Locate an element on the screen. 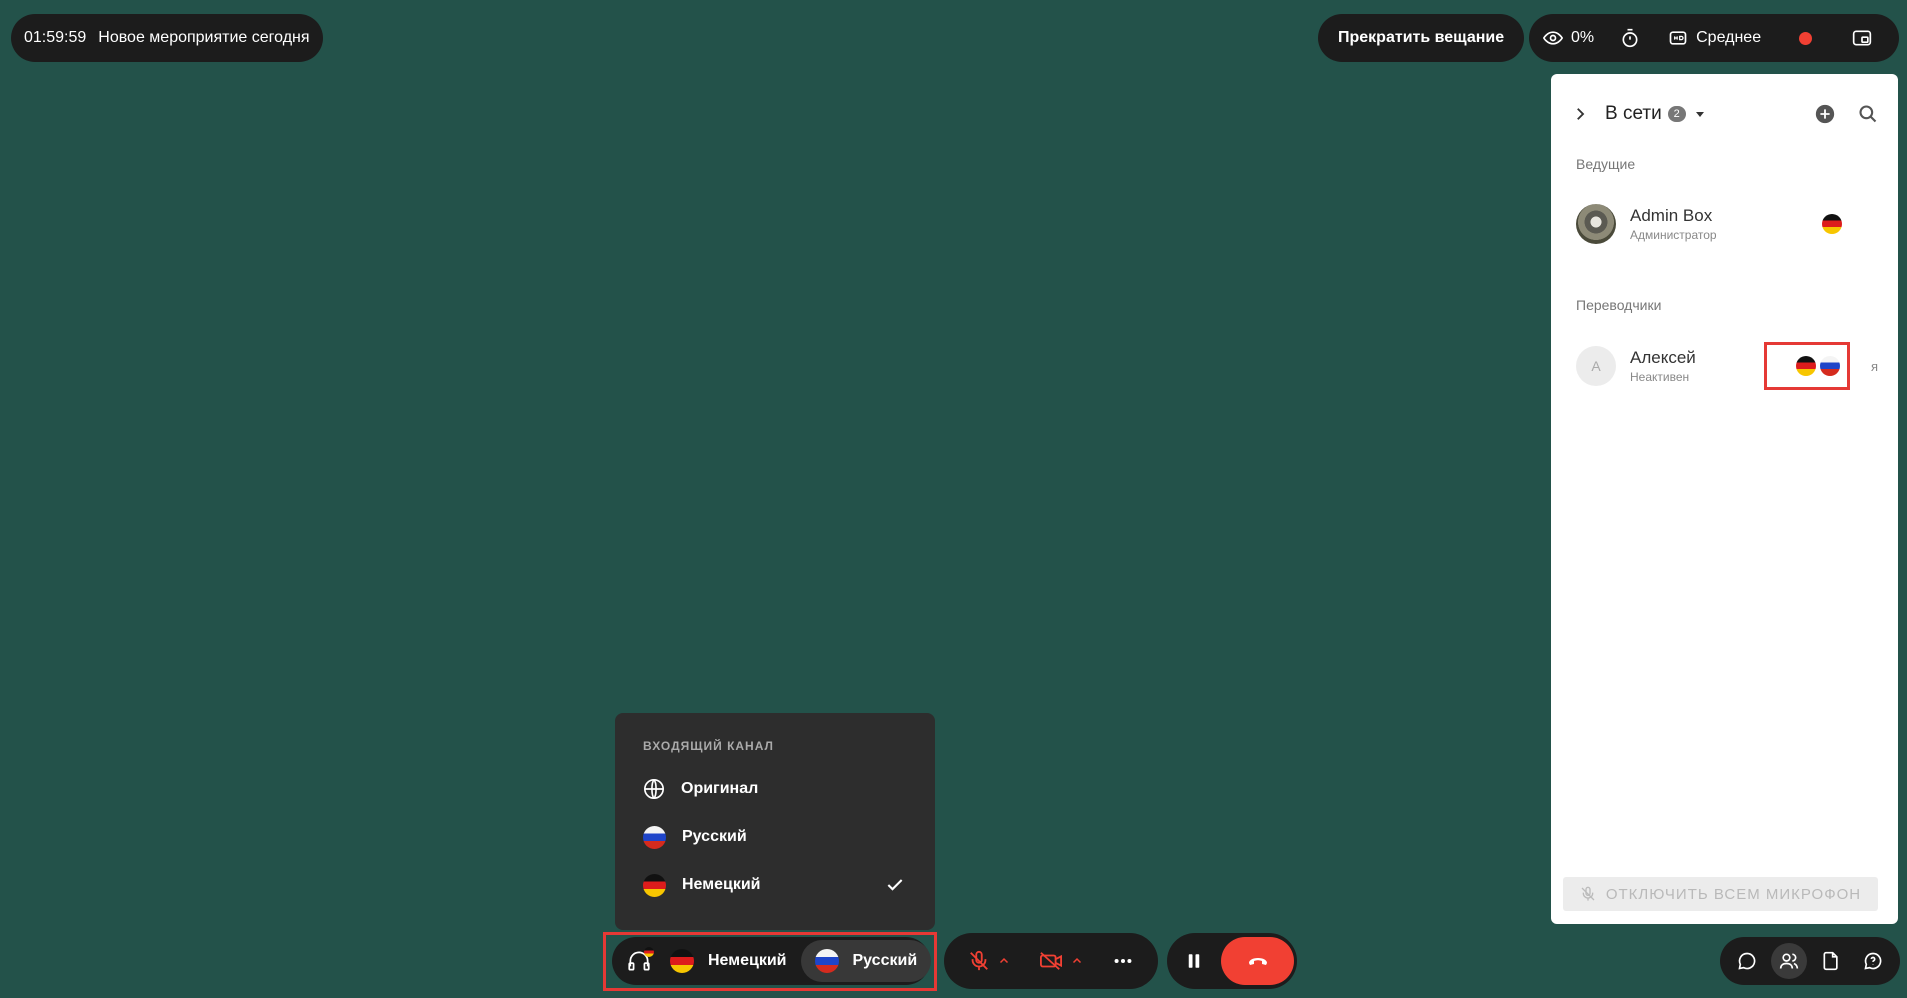 The image size is (1907, 998). avatar is located at coordinates (1596, 224).